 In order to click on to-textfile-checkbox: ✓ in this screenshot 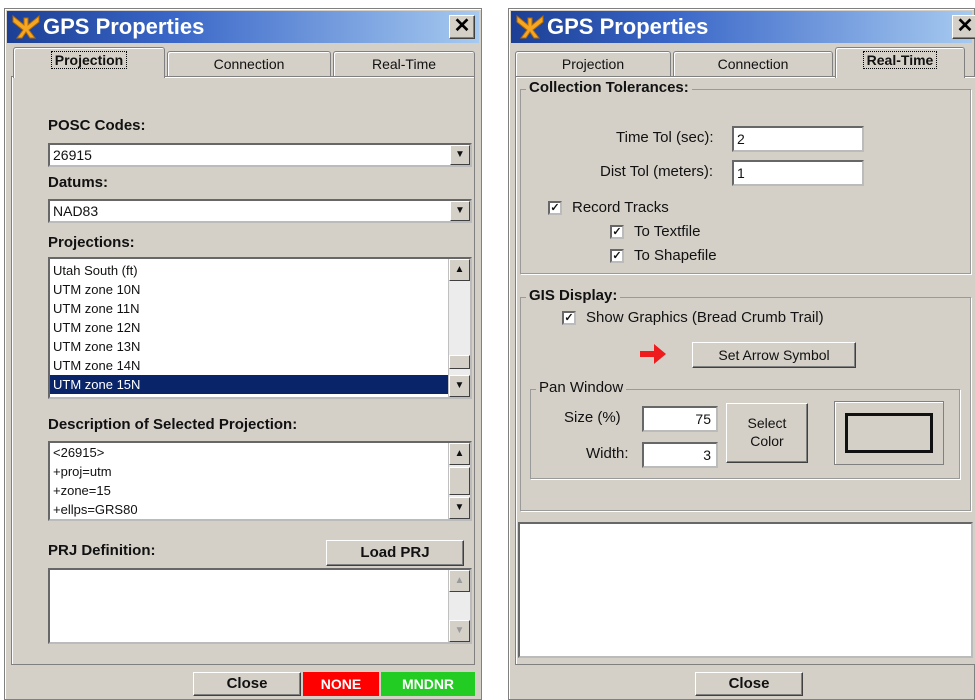, I will do `click(617, 232)`.